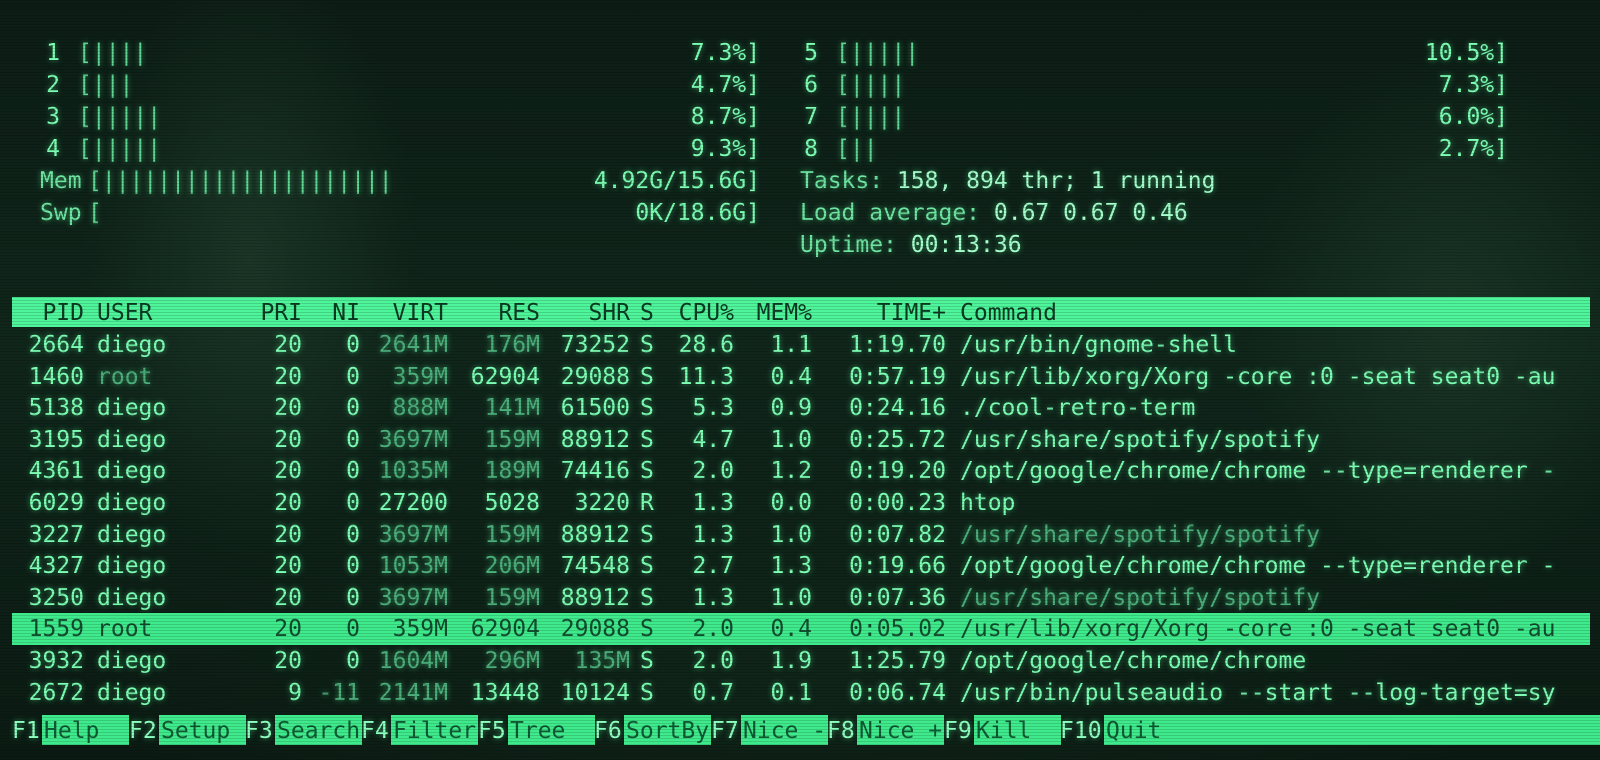 This screenshot has width=1600, height=760. Describe the element at coordinates (202, 730) in the screenshot. I see `function-key-label: Setup` at that location.